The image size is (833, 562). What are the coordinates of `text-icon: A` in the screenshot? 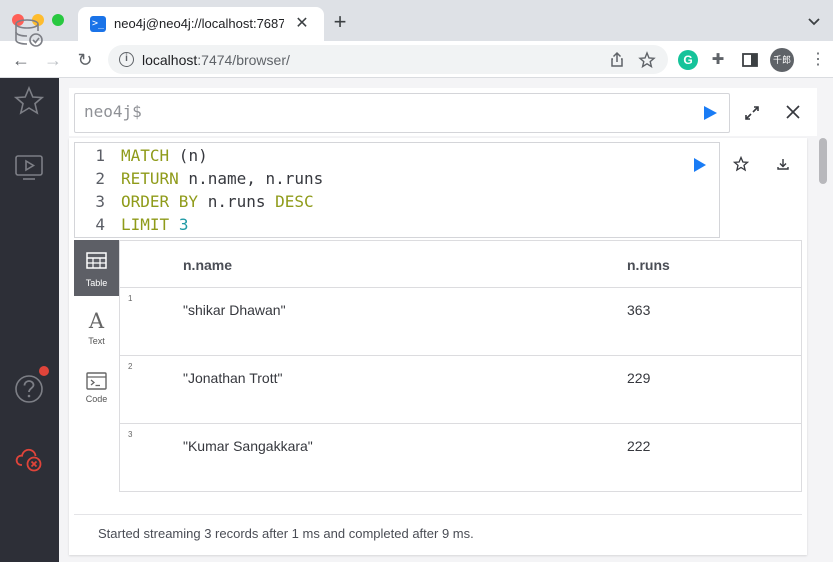 It's located at (96, 321).